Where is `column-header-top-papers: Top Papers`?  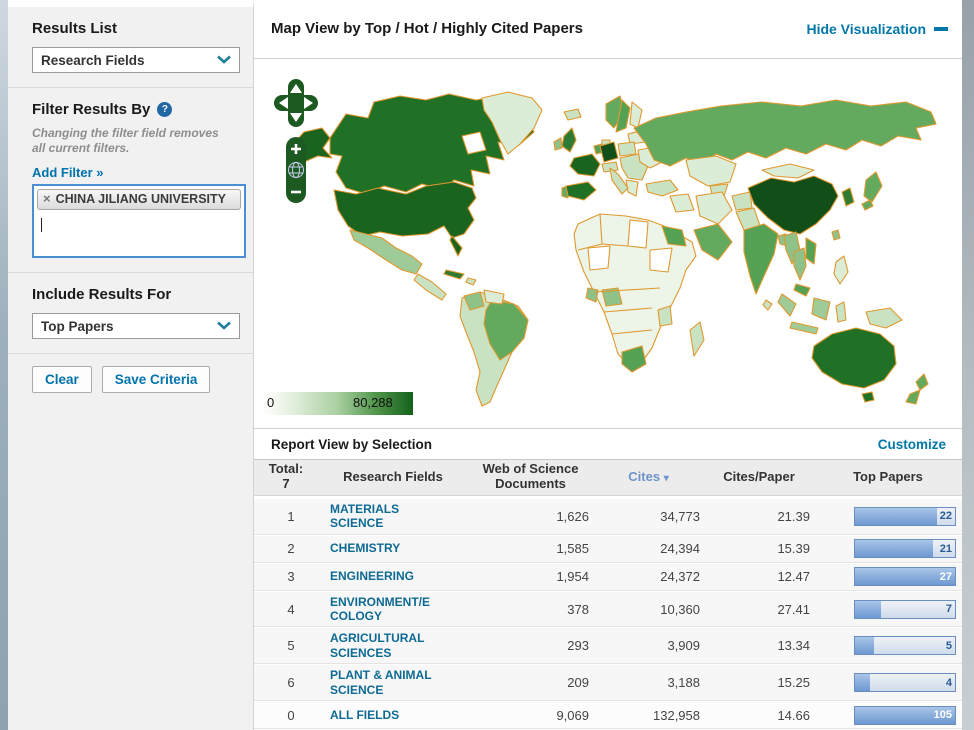 column-header-top-papers: Top Papers is located at coordinates (888, 477).